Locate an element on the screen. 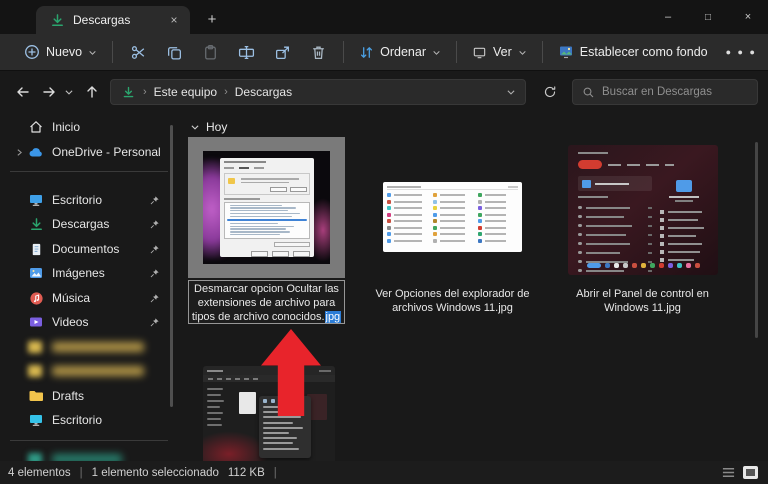 This screenshot has height=484, width=768. selection-size: 112 KB is located at coordinates (246, 472).